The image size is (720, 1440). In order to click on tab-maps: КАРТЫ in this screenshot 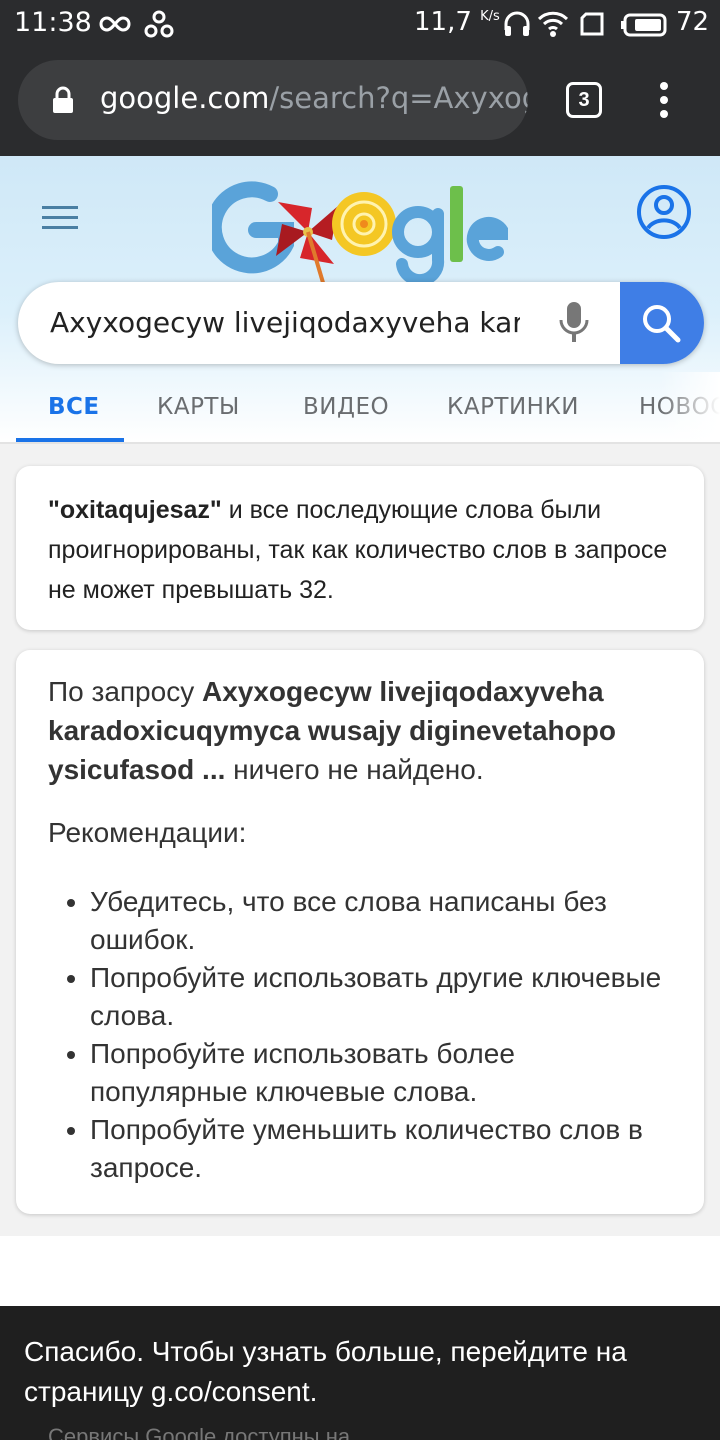, I will do `click(198, 407)`.